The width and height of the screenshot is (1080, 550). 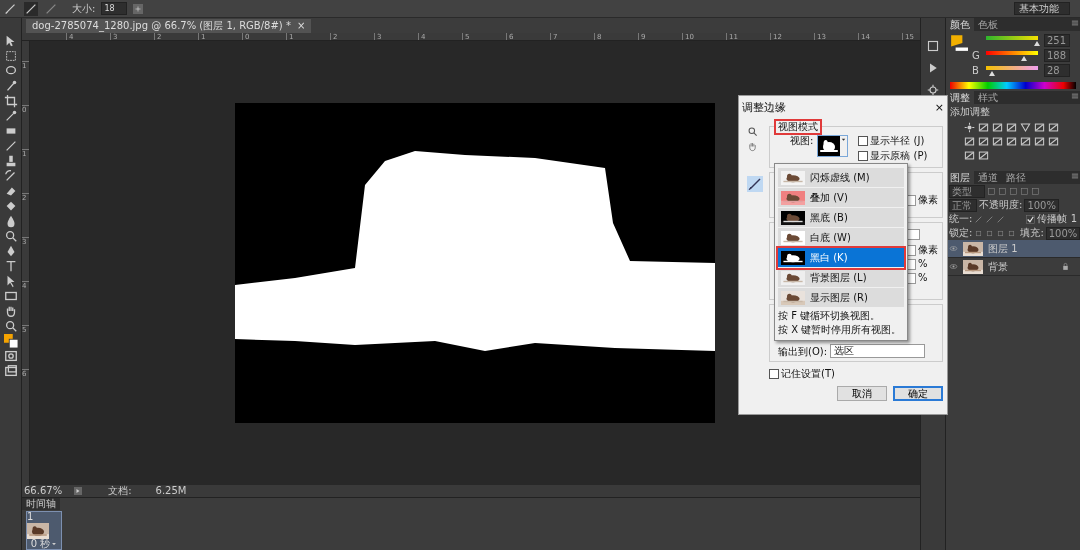 I want to click on layer-name: 背景, so click(x=998, y=266).